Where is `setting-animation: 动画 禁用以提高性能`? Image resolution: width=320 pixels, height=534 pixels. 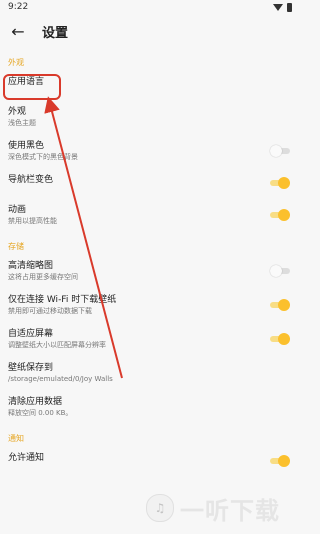 setting-animation: 动画 禁用以提高性能 is located at coordinates (150, 215).